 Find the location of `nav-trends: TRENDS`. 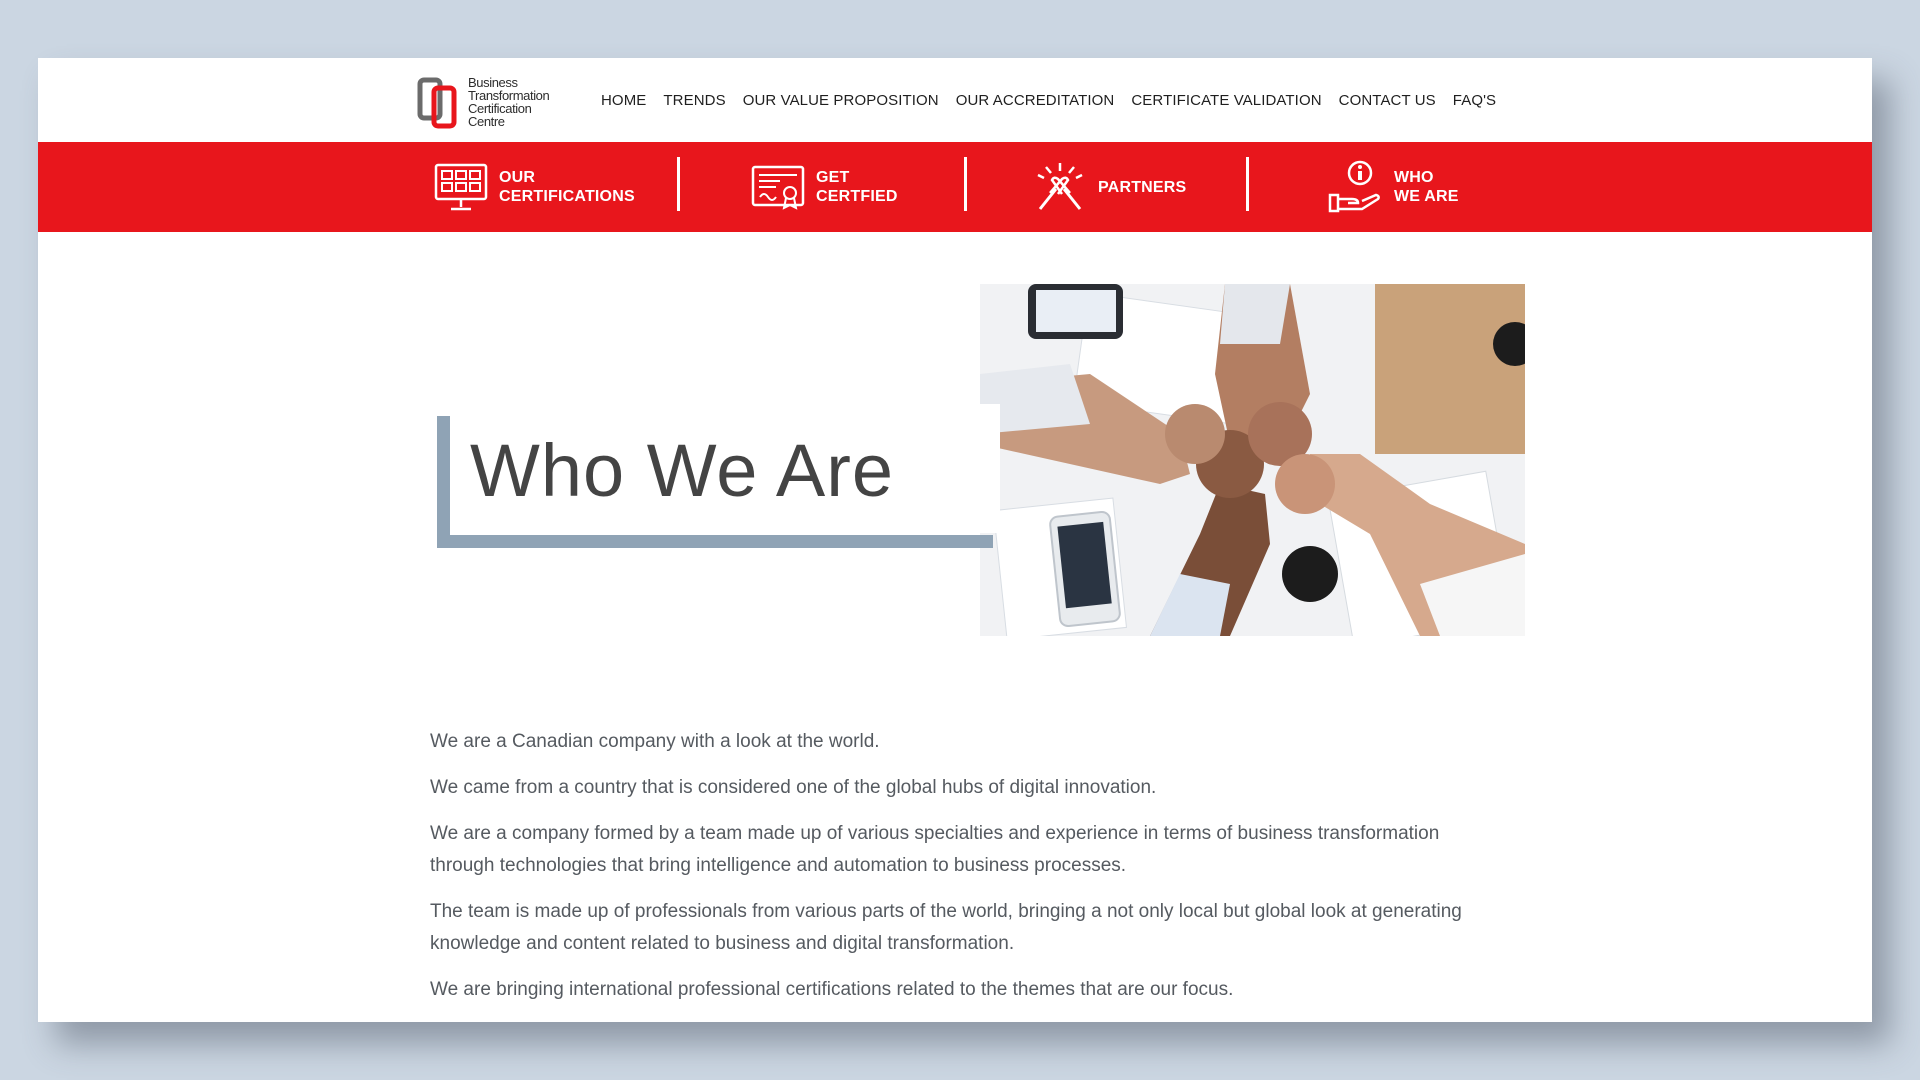

nav-trends: TRENDS is located at coordinates (694, 100).